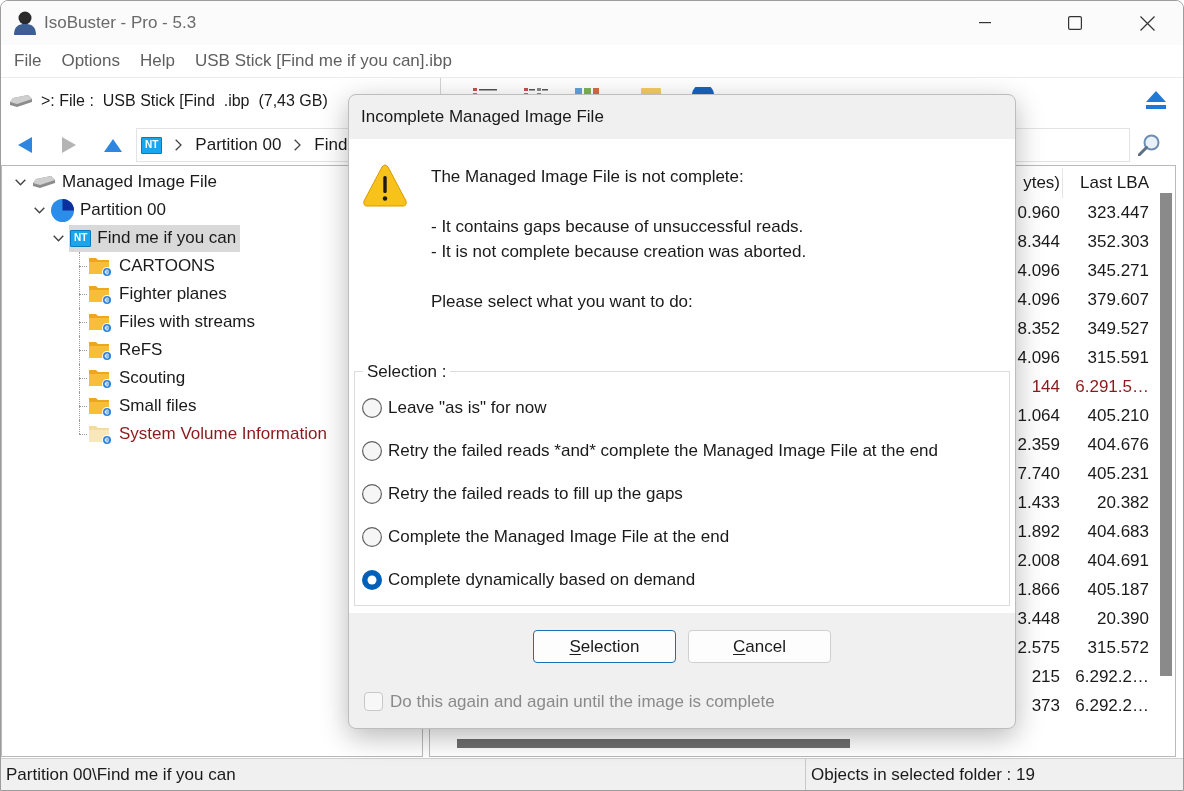 This screenshot has width=1184, height=791. What do you see at coordinates (759, 646) in the screenshot?
I see `dialog-button: Cancel` at bounding box center [759, 646].